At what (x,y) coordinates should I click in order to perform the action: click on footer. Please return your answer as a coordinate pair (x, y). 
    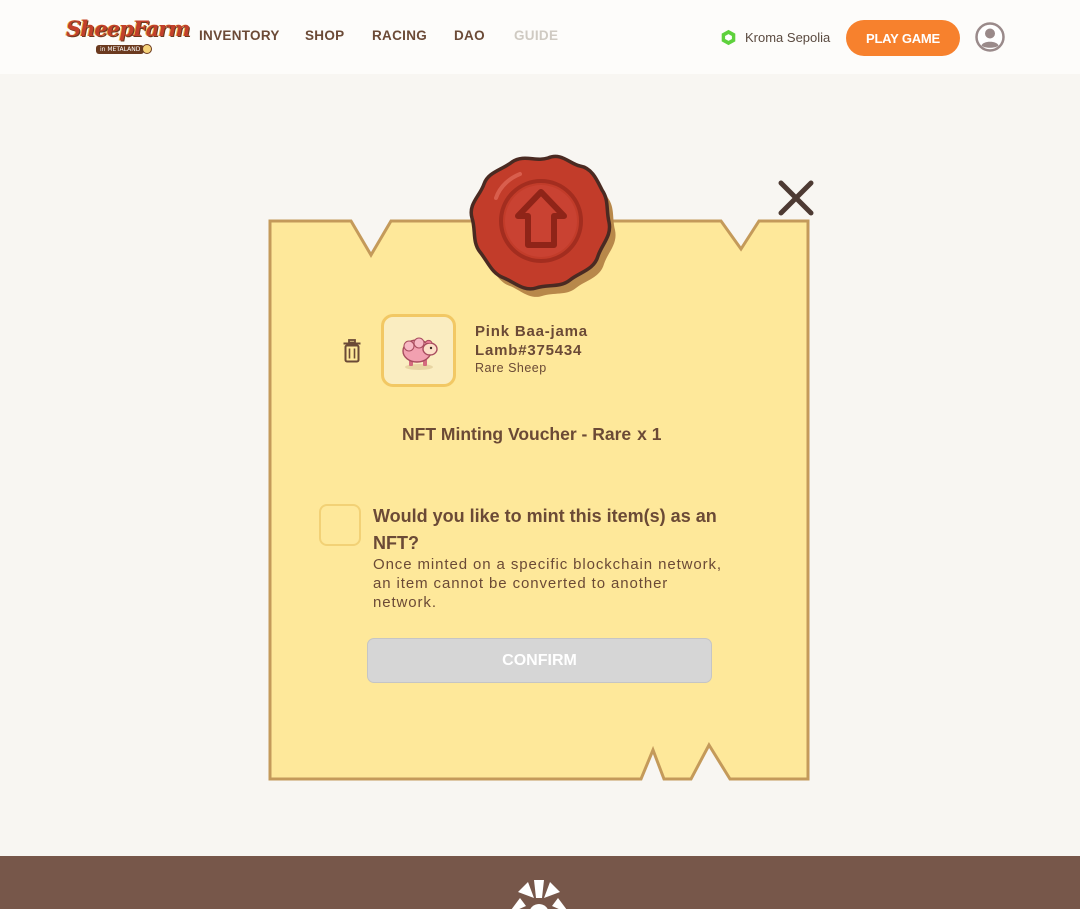
    Looking at the image, I should click on (540, 882).